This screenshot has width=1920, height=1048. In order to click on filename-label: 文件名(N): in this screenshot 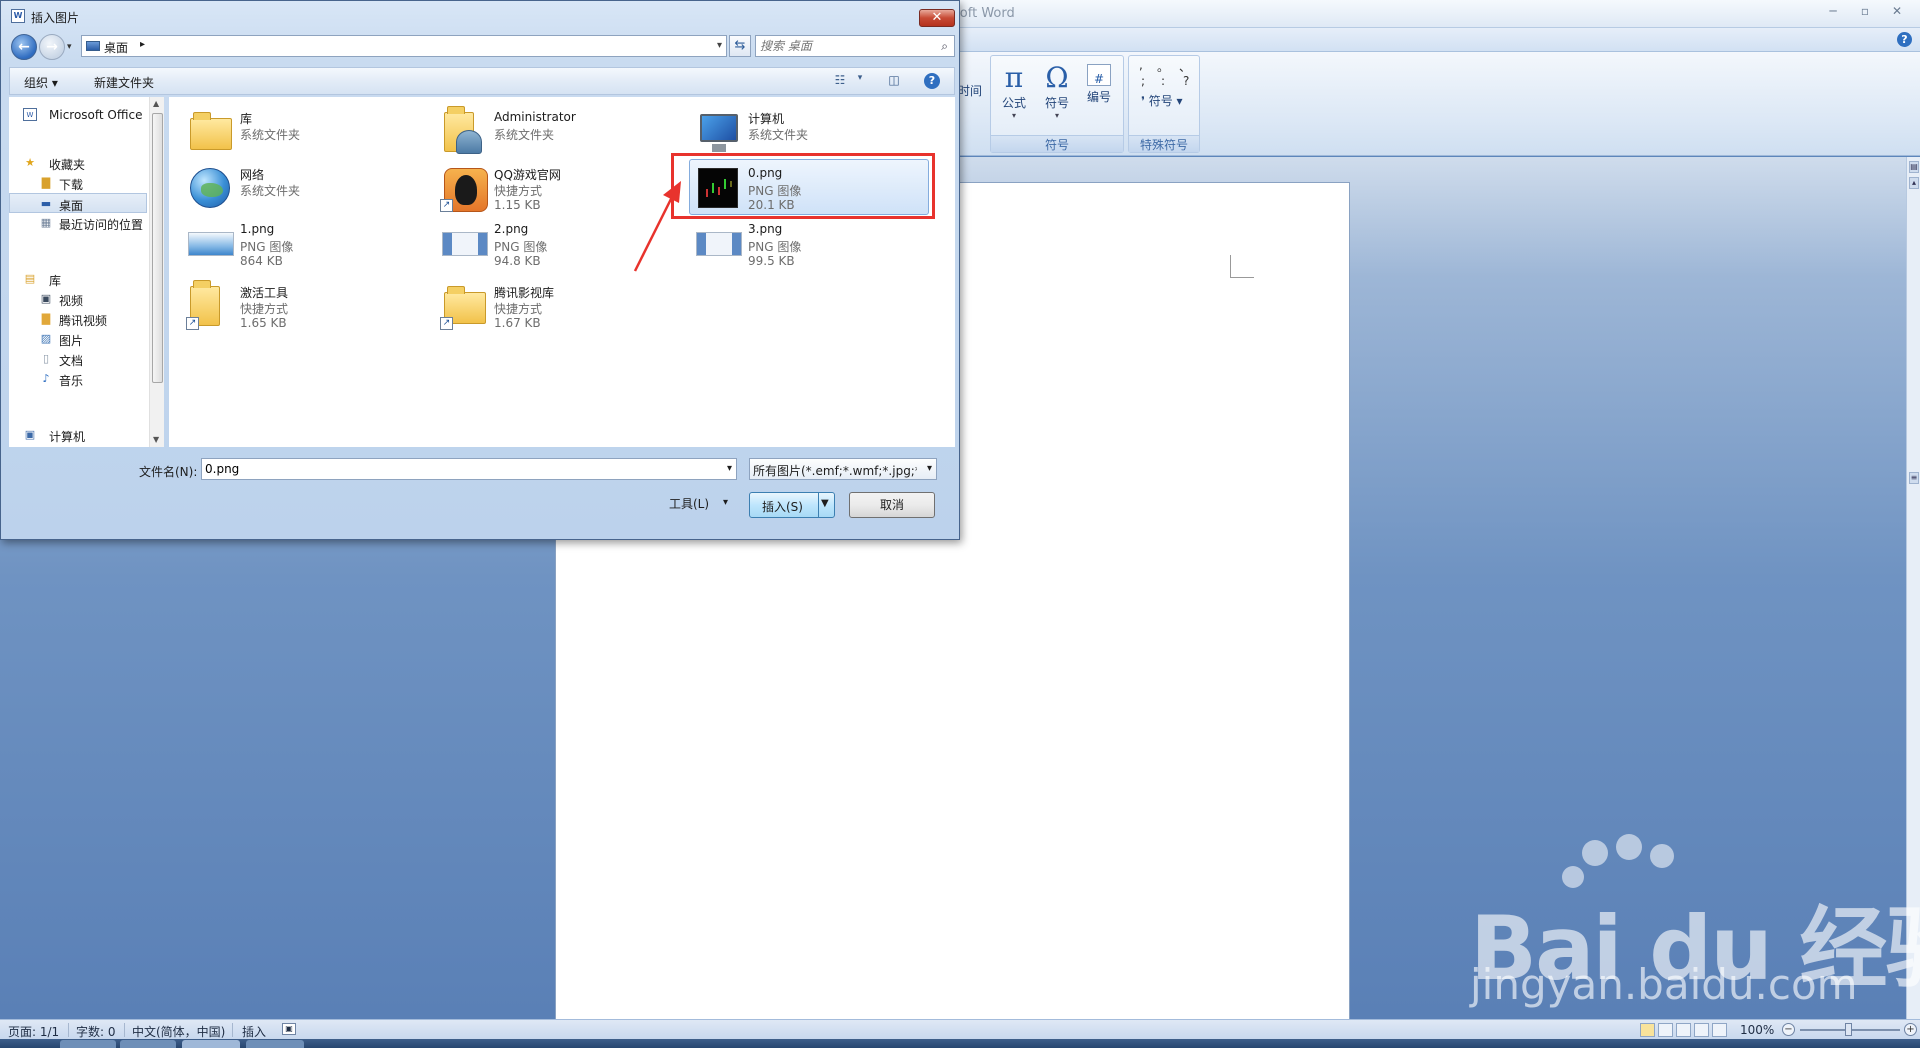, I will do `click(168, 472)`.